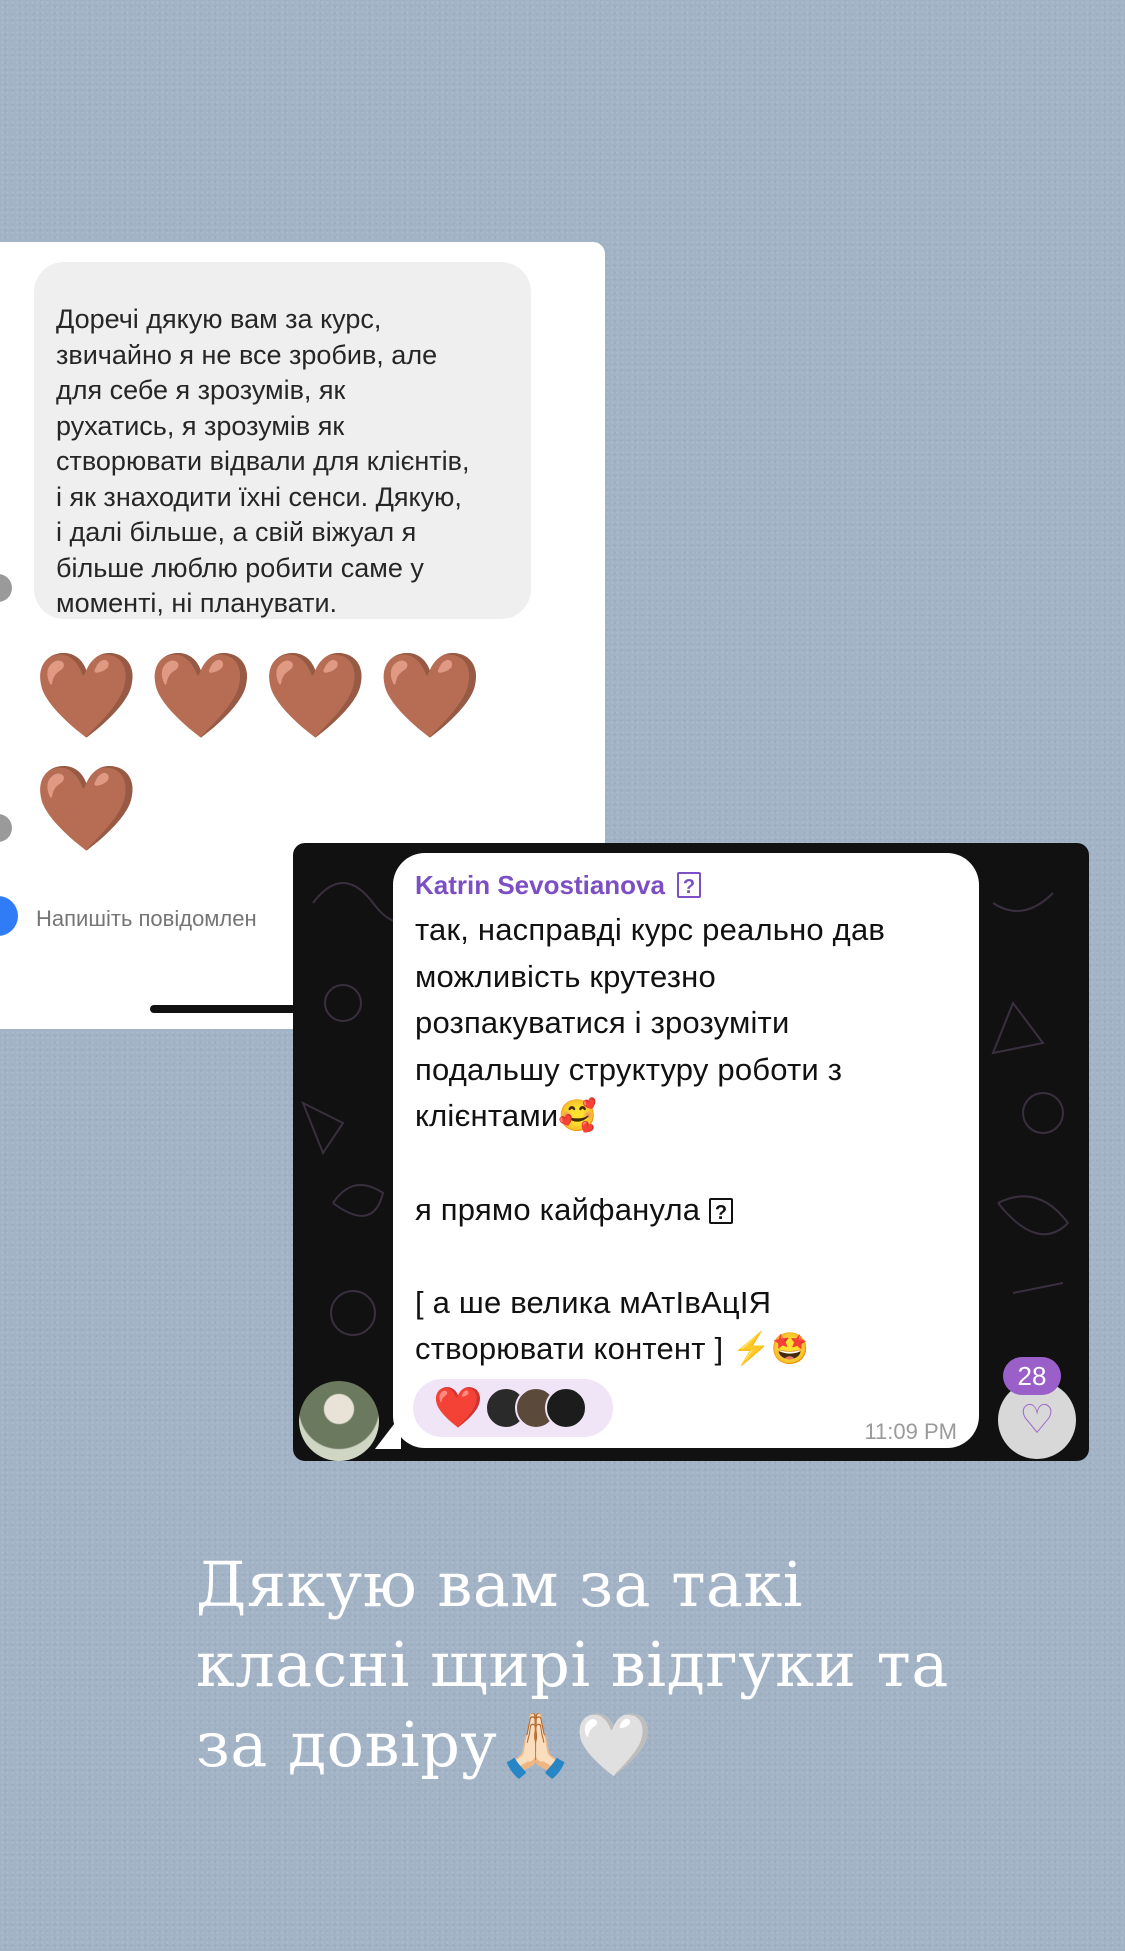 Image resolution: width=1125 pixels, height=1951 pixels. What do you see at coordinates (1032, 1376) in the screenshot?
I see `like-count-badge: 28` at bounding box center [1032, 1376].